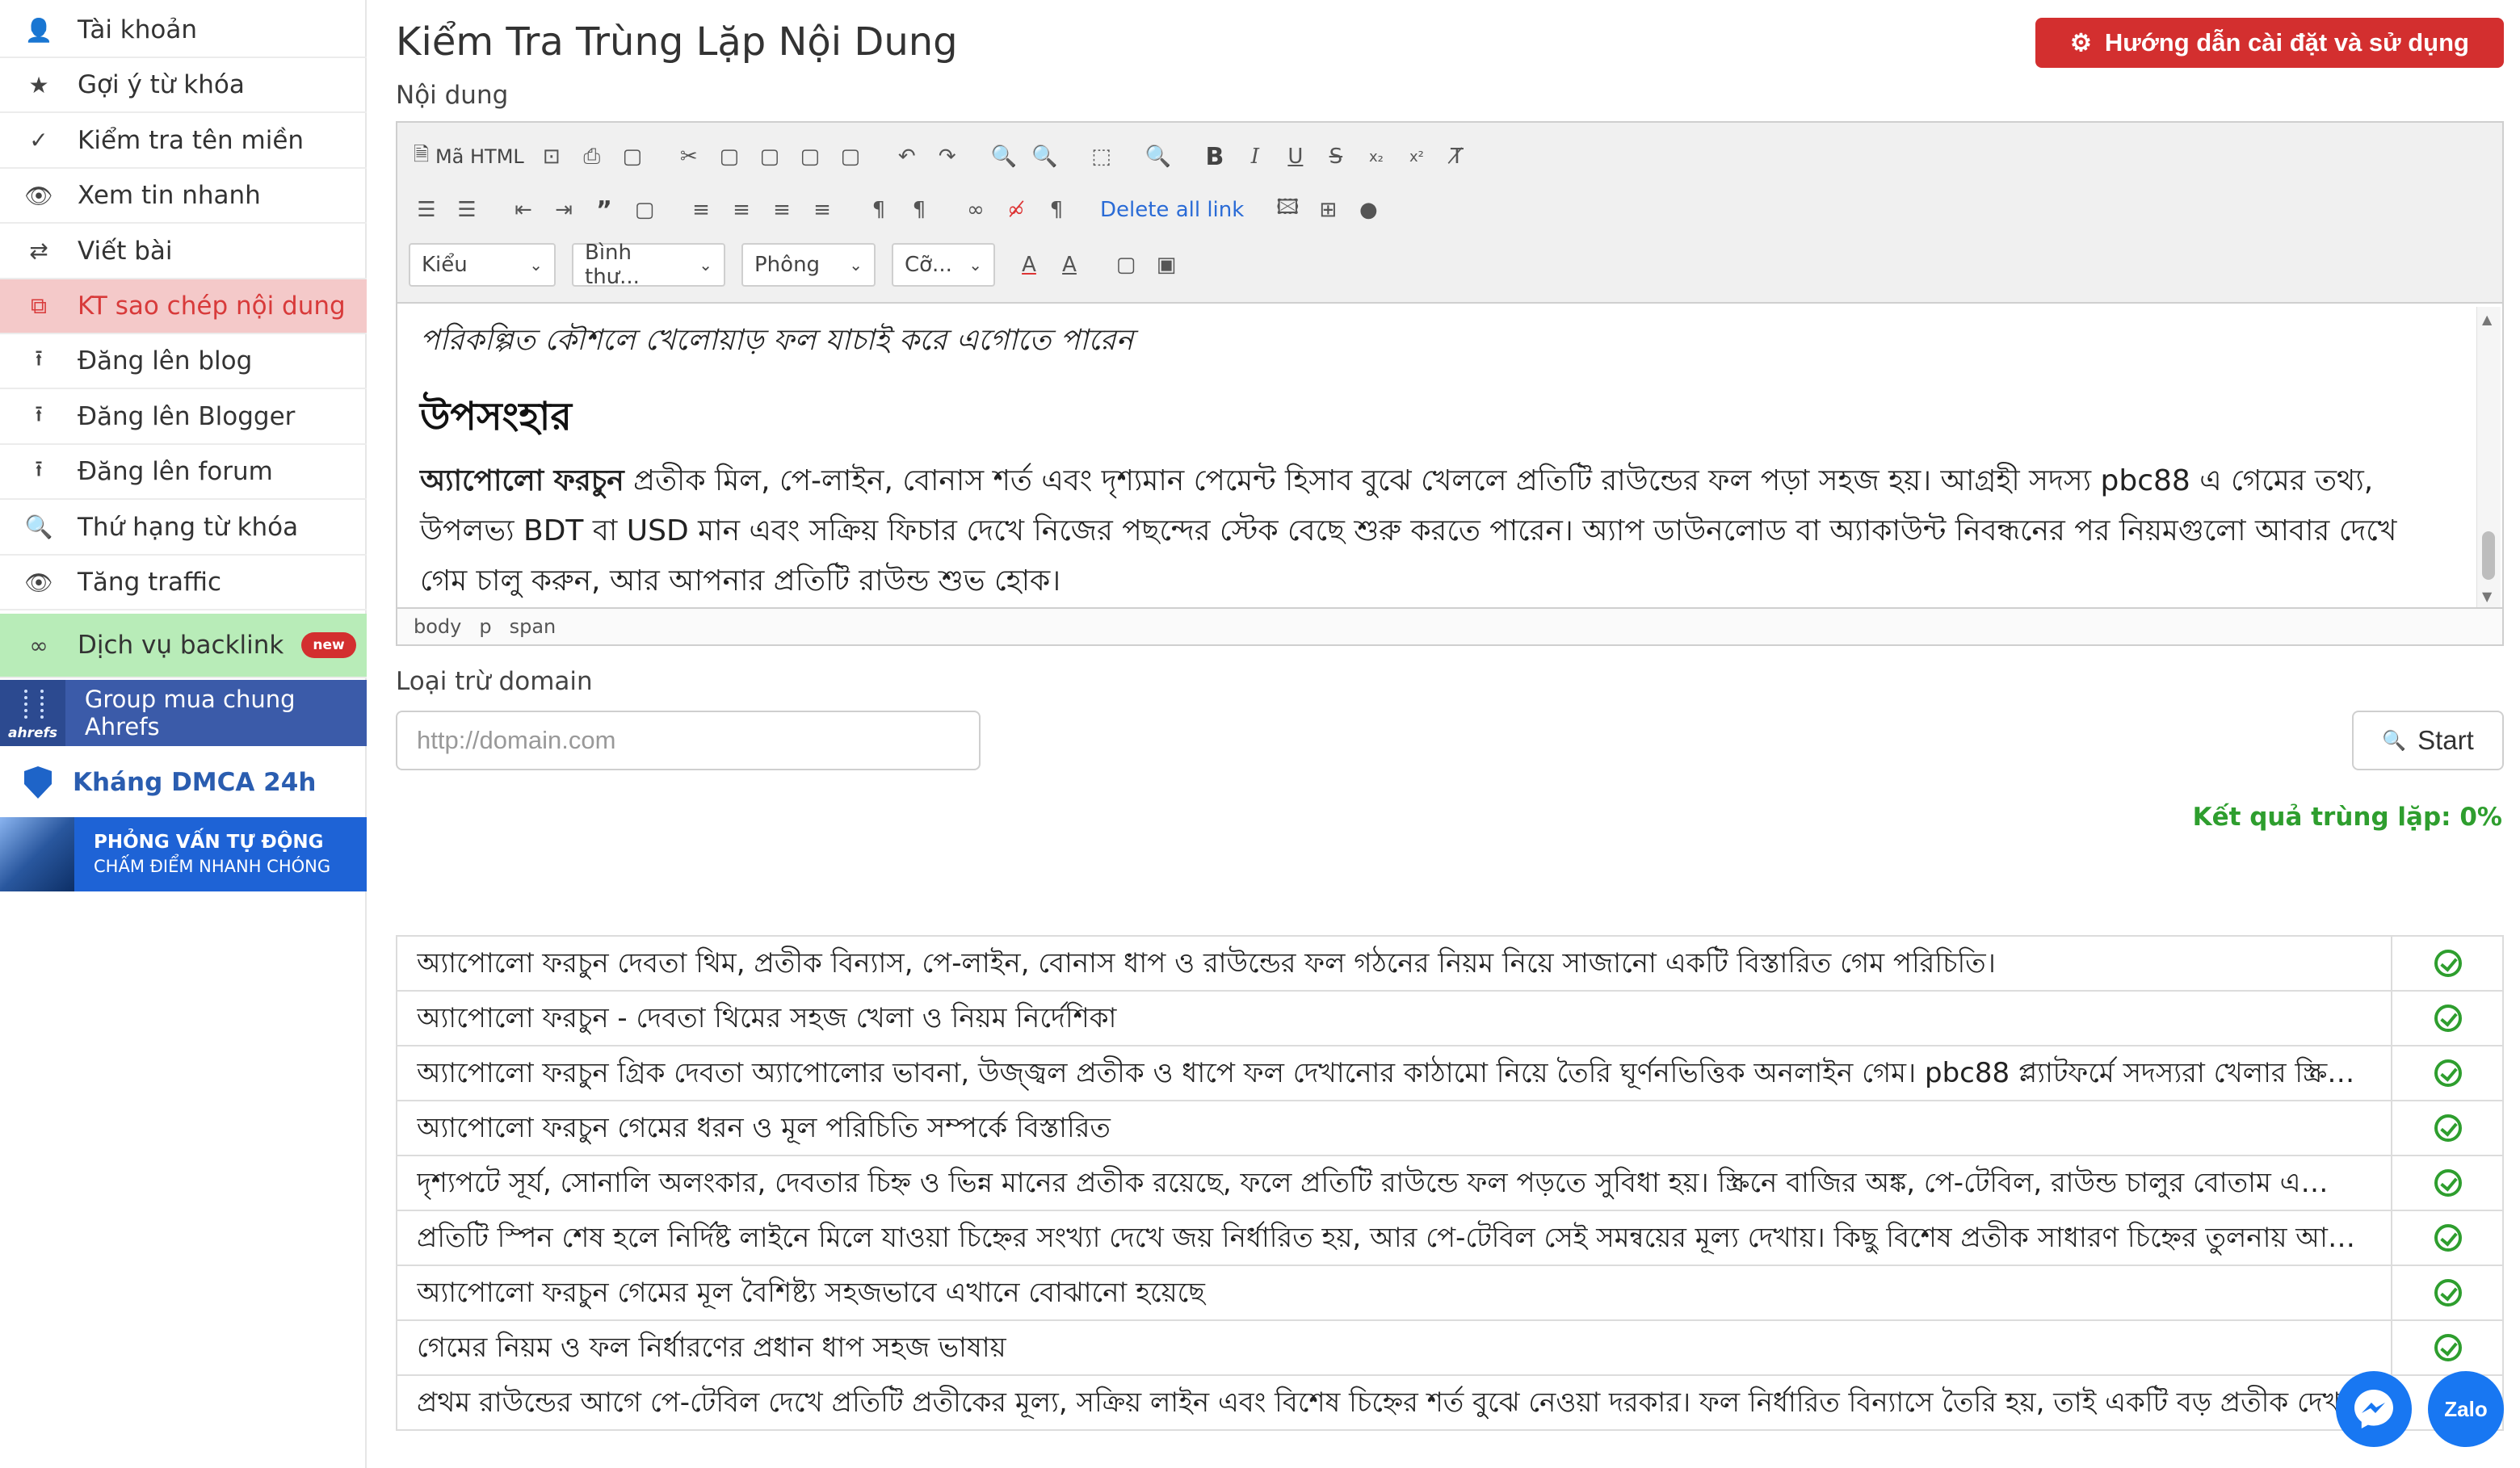 The image size is (2520, 1468). I want to click on delete-all-link-button: Delete all link, so click(1172, 210).